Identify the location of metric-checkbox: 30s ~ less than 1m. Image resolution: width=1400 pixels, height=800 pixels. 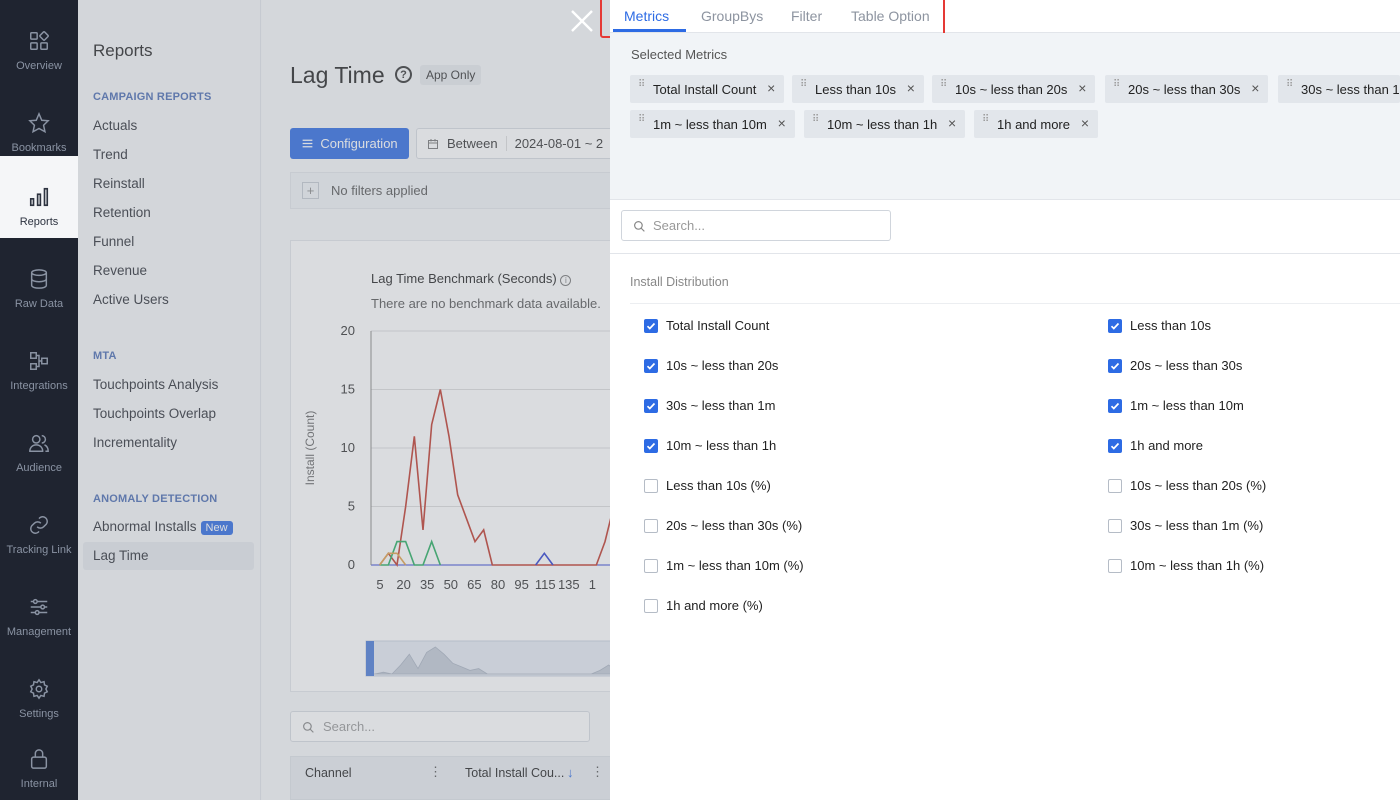
(709, 405).